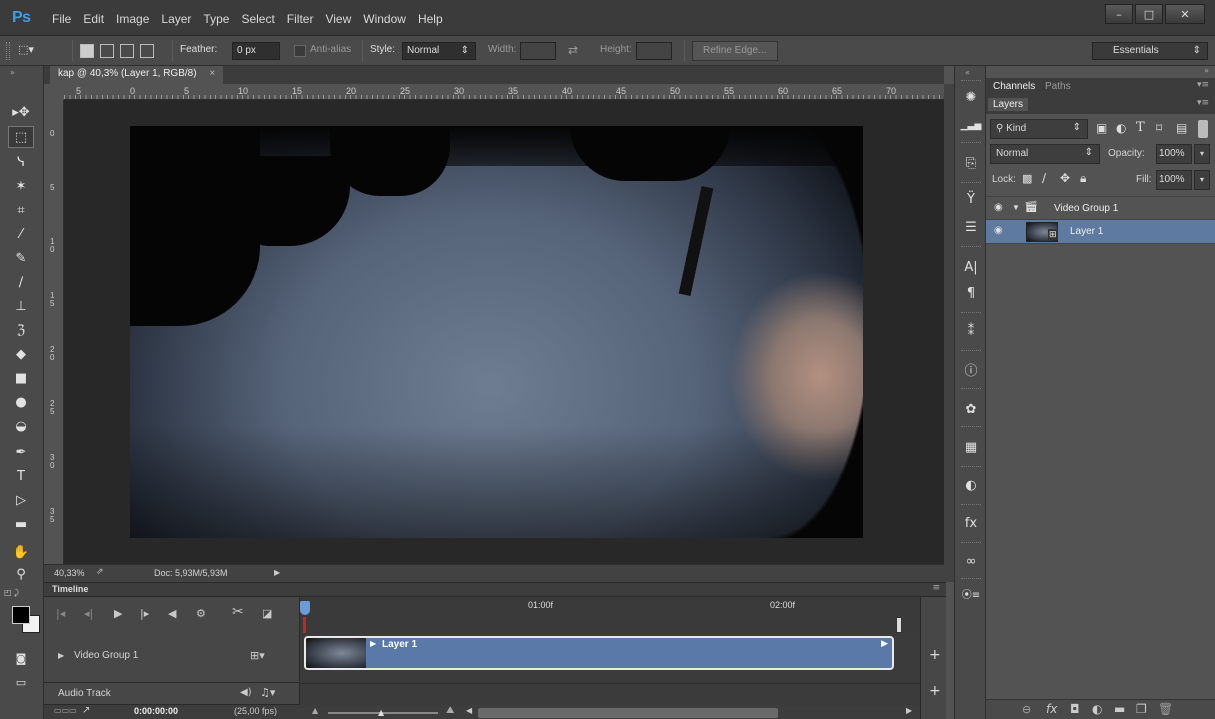  What do you see at coordinates (132, 19) in the screenshot?
I see `menu-image: Image` at bounding box center [132, 19].